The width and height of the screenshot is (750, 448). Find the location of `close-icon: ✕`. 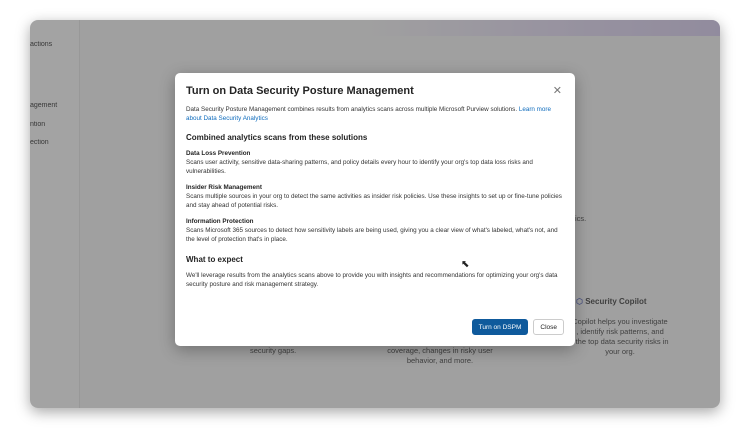

close-icon: ✕ is located at coordinates (557, 90).